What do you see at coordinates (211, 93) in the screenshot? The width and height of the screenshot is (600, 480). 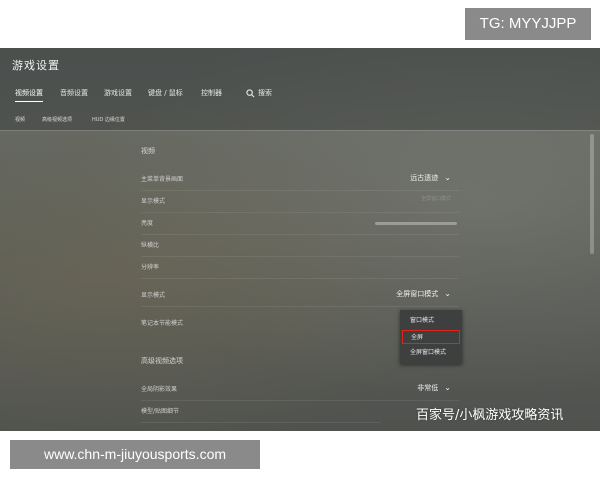 I see `tab-controller: 控制器` at bounding box center [211, 93].